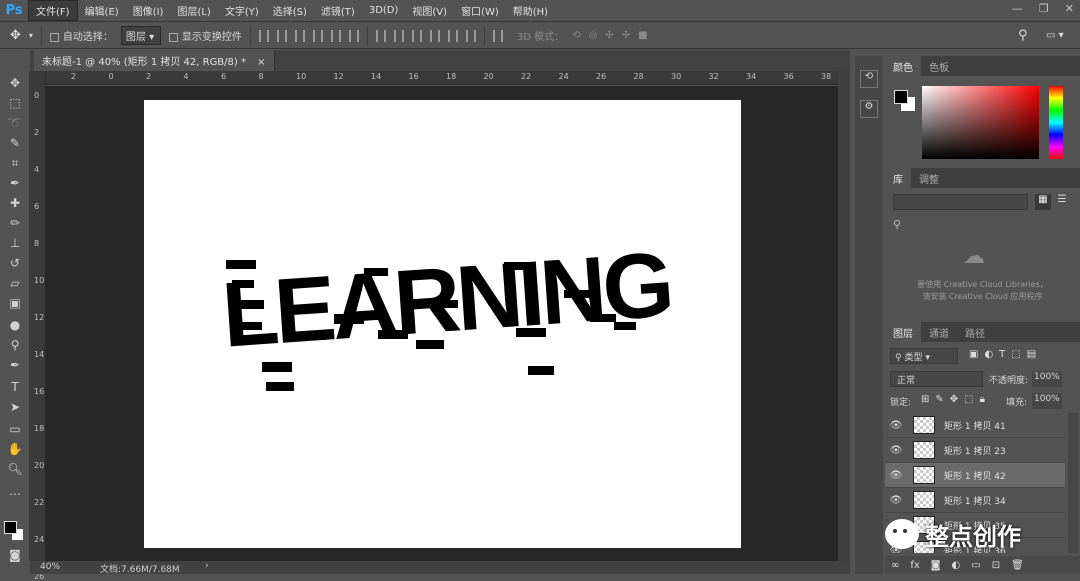 The width and height of the screenshot is (1080, 581). What do you see at coordinates (15, 429) in the screenshot?
I see `rectangle-tool-icon: ▭` at bounding box center [15, 429].